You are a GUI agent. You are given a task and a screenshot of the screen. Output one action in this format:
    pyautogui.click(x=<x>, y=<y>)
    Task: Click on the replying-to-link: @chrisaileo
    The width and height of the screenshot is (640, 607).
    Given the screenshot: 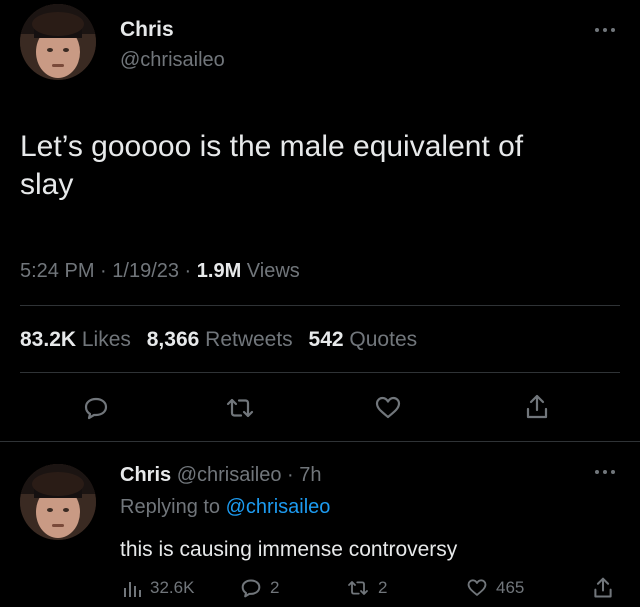 What is the action you would take?
    pyautogui.click(x=278, y=507)
    